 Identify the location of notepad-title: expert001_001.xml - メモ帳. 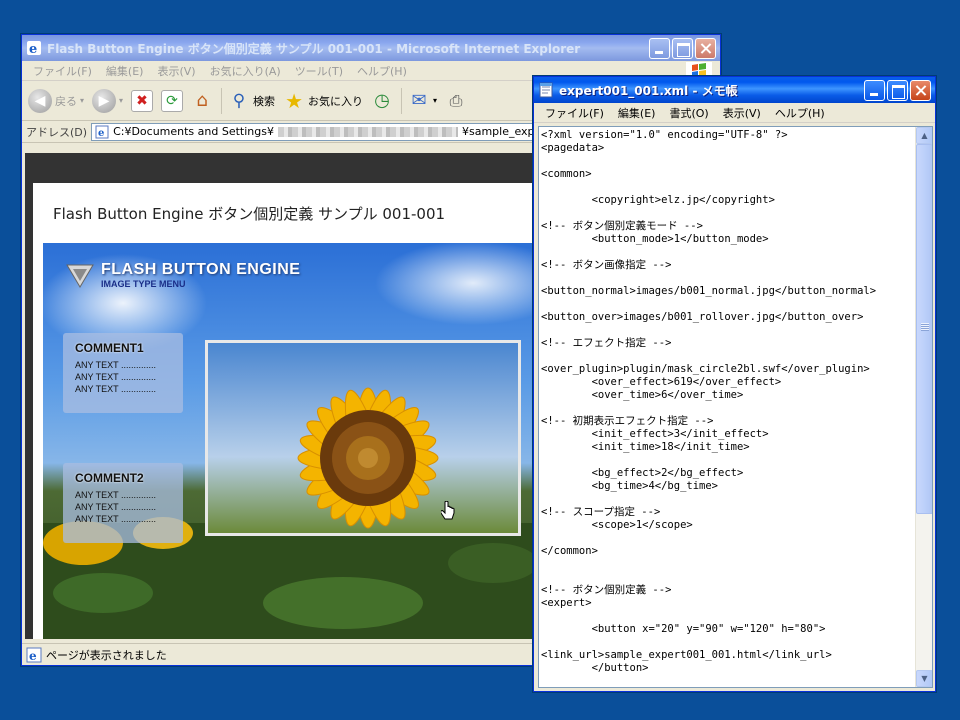
(648, 90).